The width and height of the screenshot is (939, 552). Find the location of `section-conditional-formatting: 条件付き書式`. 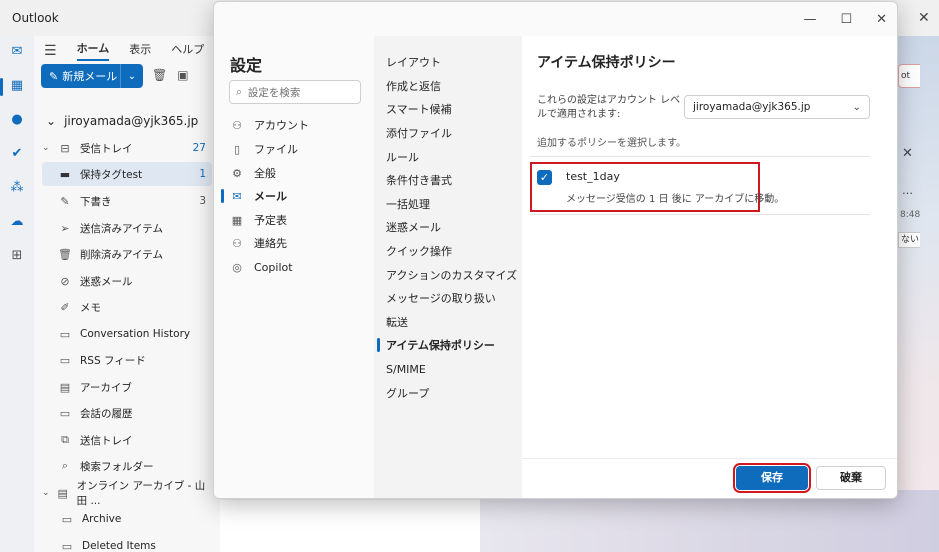

section-conditional-formatting: 条件付き書式 is located at coordinates (454, 180).